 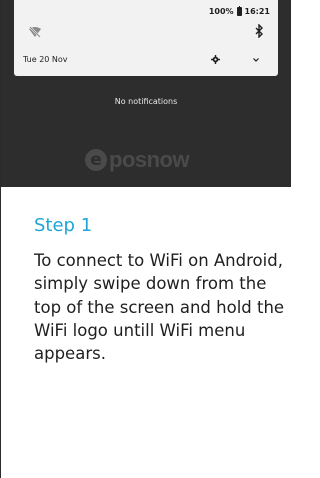 What do you see at coordinates (215, 59) in the screenshot?
I see `settings-icon` at bounding box center [215, 59].